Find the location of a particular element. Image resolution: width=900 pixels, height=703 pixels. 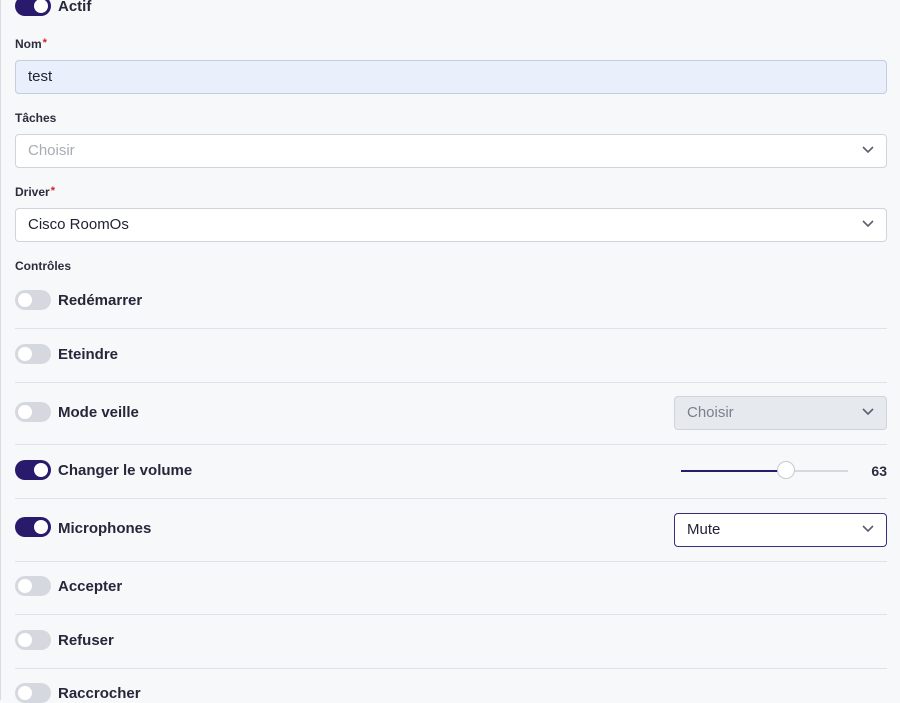

control-row-reject: Refuser is located at coordinates (451, 649).